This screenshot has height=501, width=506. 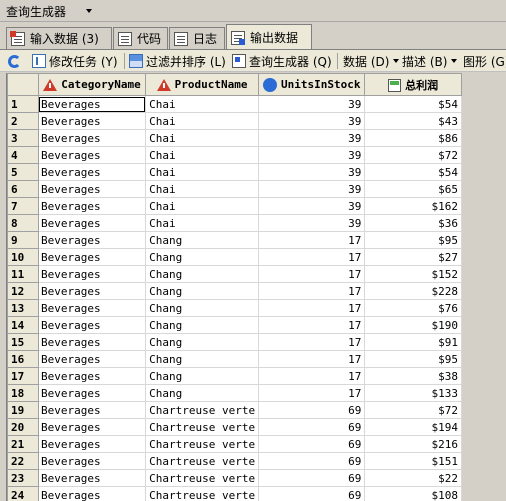 What do you see at coordinates (23, 104) in the screenshot?
I see `row-number: 1` at bounding box center [23, 104].